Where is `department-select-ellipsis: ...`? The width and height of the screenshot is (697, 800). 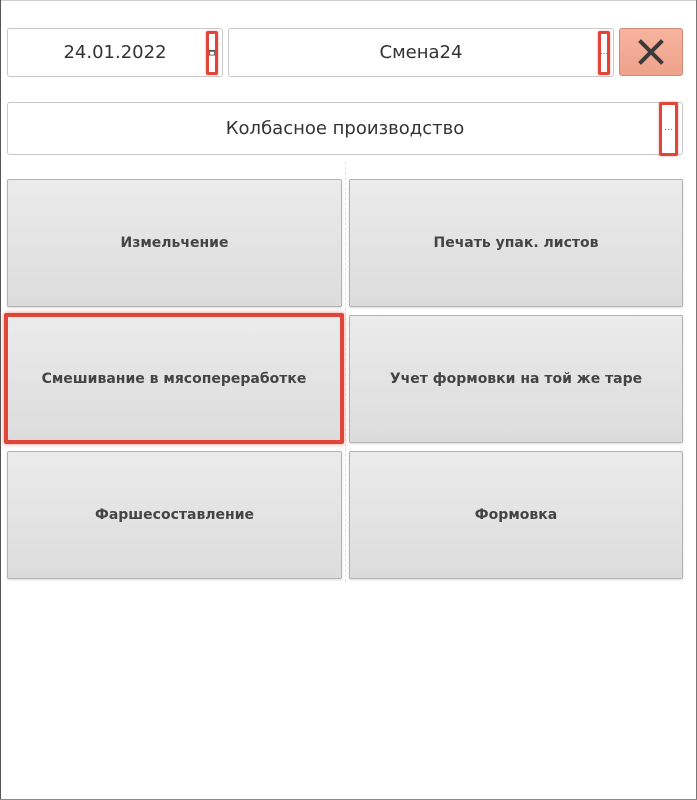 department-select-ellipsis: ... is located at coordinates (668, 128).